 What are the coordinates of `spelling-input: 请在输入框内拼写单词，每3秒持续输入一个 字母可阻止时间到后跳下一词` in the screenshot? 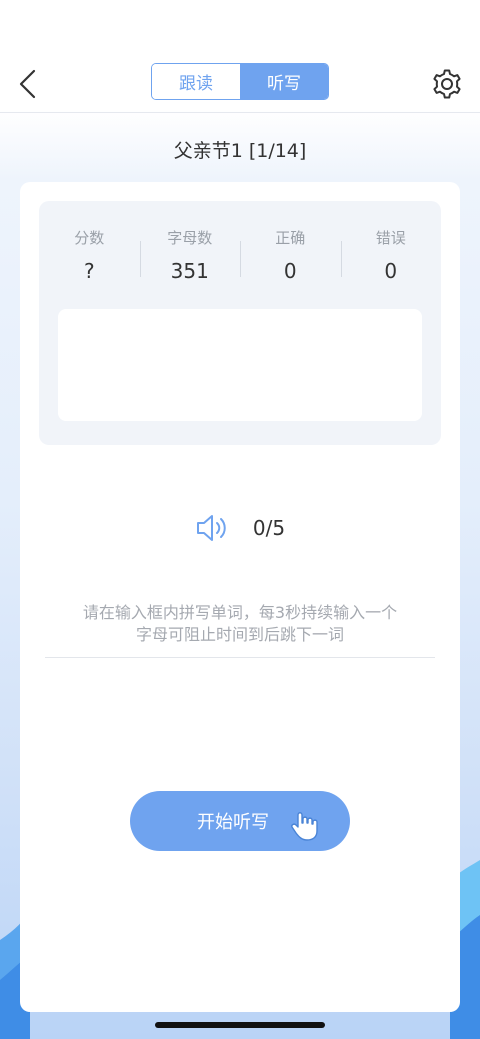 It's located at (240, 630).